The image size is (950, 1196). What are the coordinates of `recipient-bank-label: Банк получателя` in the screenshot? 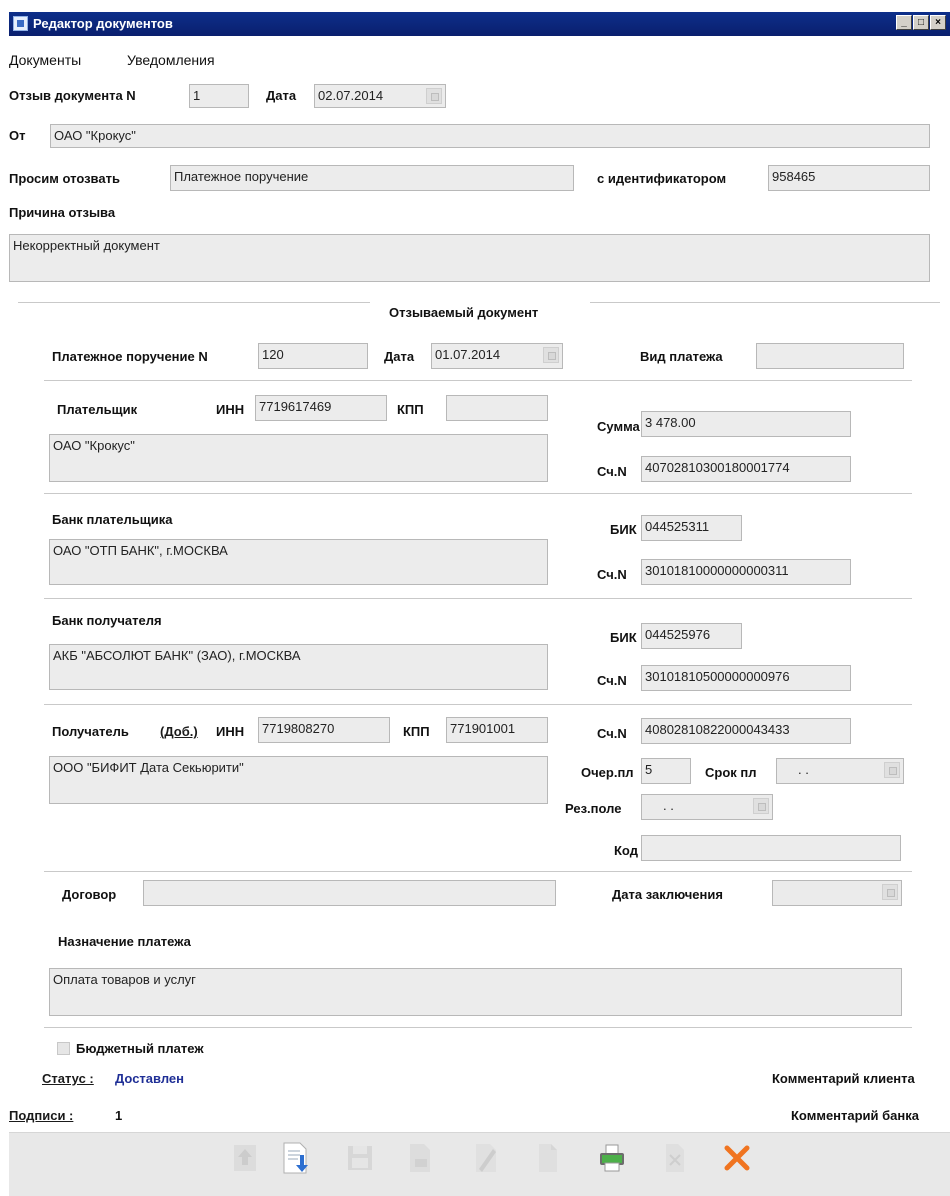 It's located at (107, 620).